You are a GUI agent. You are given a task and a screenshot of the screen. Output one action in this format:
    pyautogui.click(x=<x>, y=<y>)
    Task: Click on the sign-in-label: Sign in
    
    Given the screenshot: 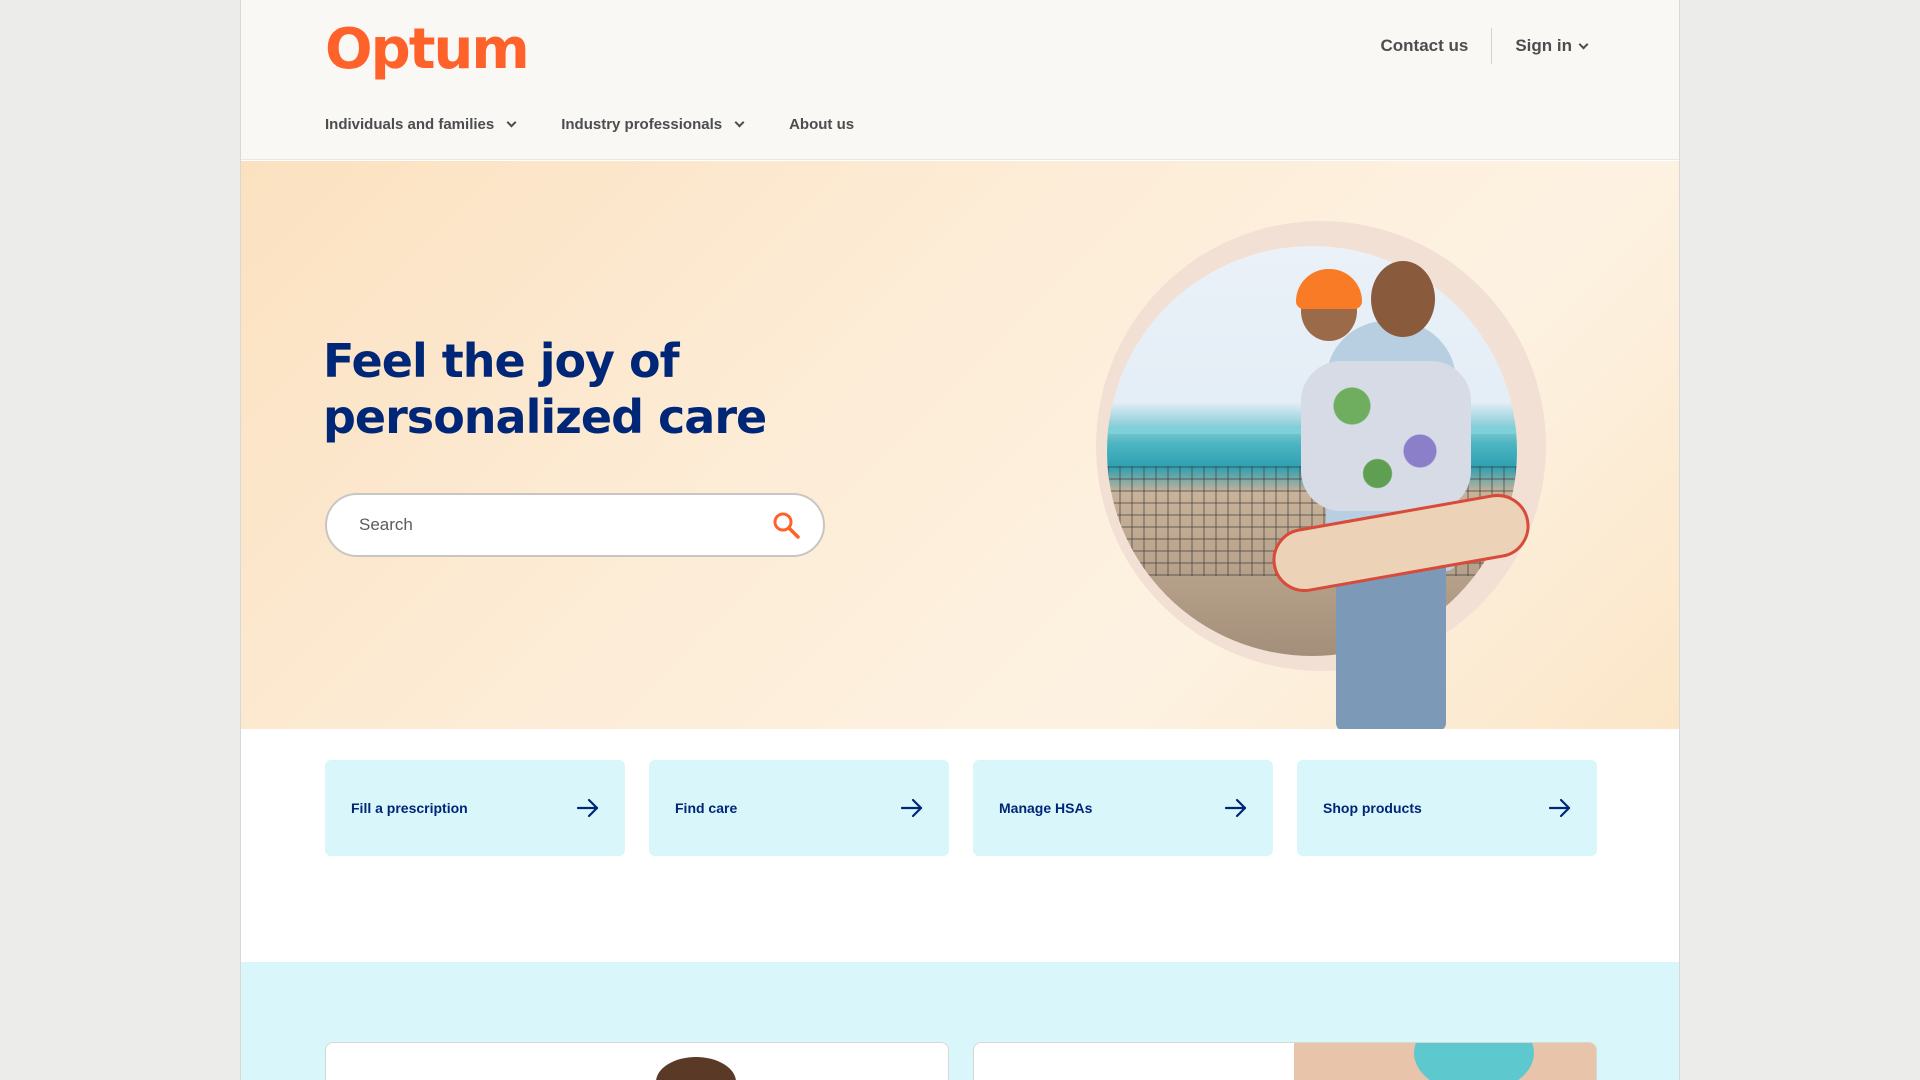 What is the action you would take?
    pyautogui.click(x=1543, y=45)
    